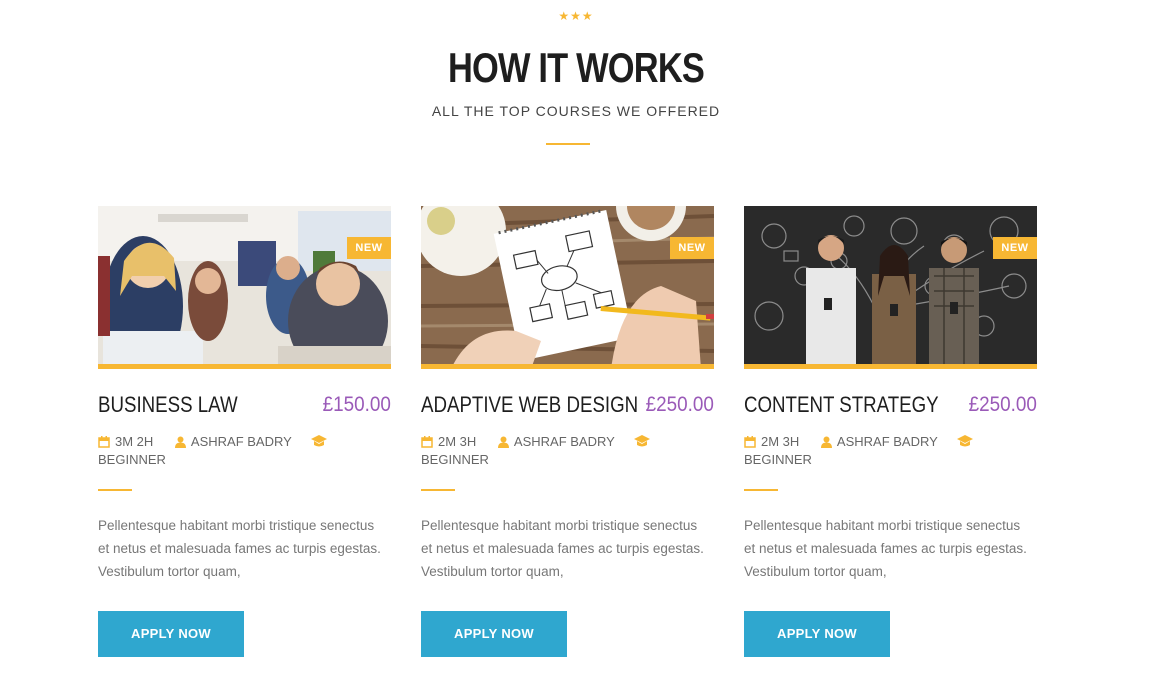 The height and width of the screenshot is (675, 1152). I want to click on duration: 3M 2H, so click(125, 442).